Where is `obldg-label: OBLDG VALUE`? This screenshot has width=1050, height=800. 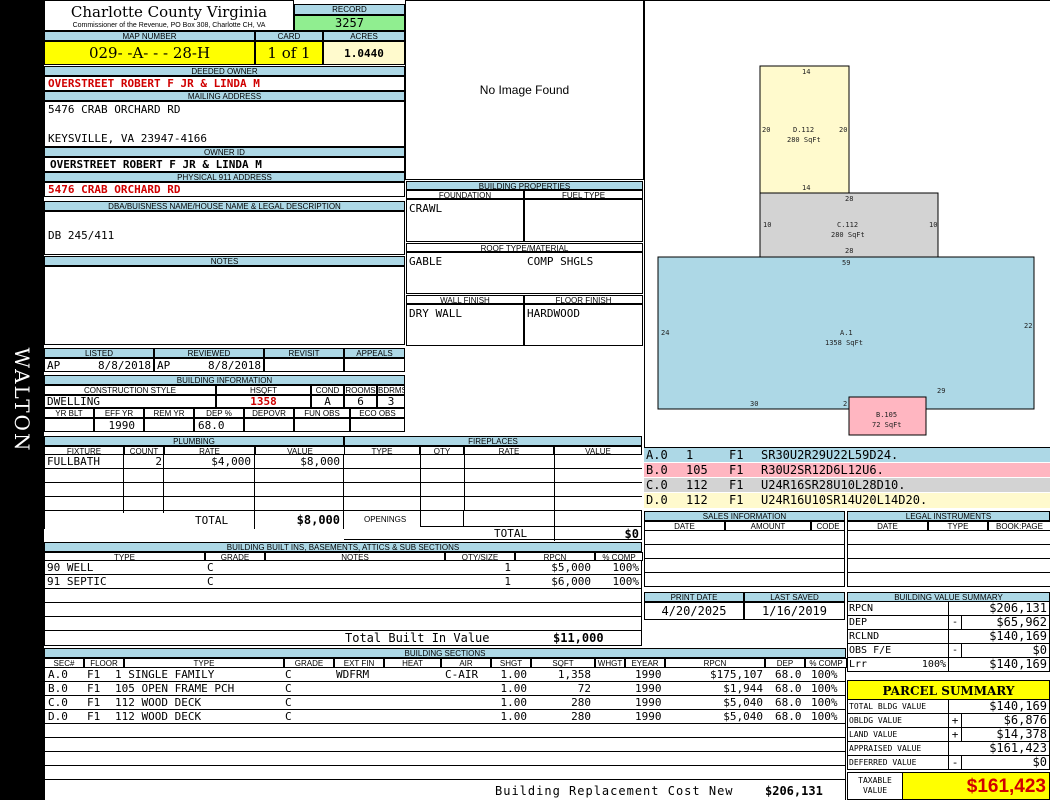 obldg-label: OBLDG VALUE is located at coordinates (875, 720).